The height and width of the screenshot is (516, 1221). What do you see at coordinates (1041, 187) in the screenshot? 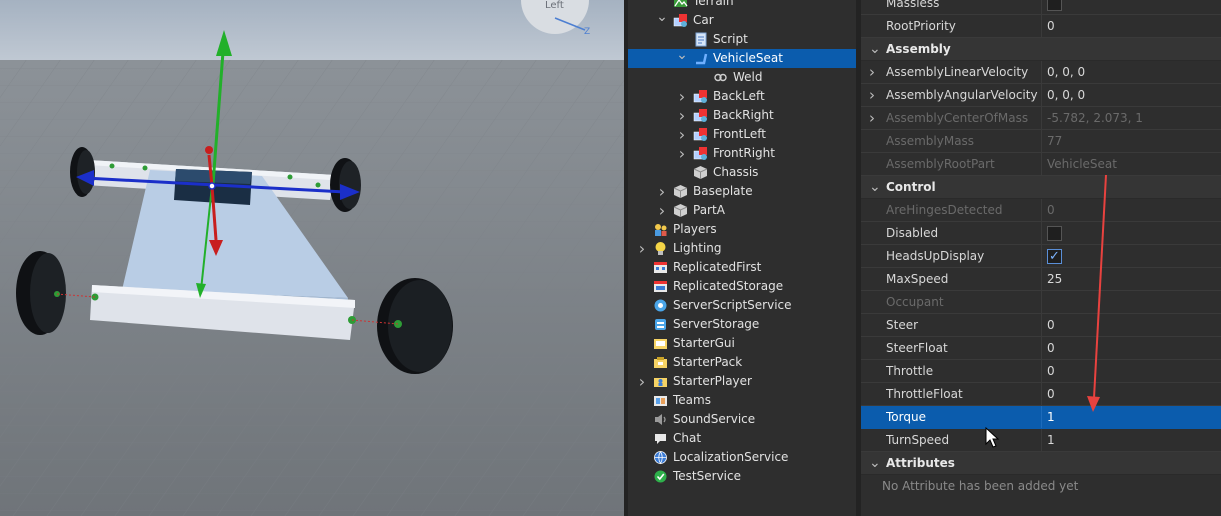
I see `category-control: ⌄ Control` at bounding box center [1041, 187].